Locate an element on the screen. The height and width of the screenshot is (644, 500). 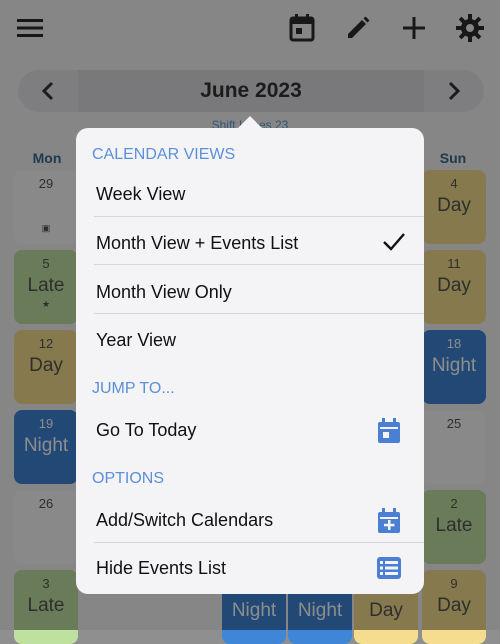
calendar-today-icon is located at coordinates (389, 431).